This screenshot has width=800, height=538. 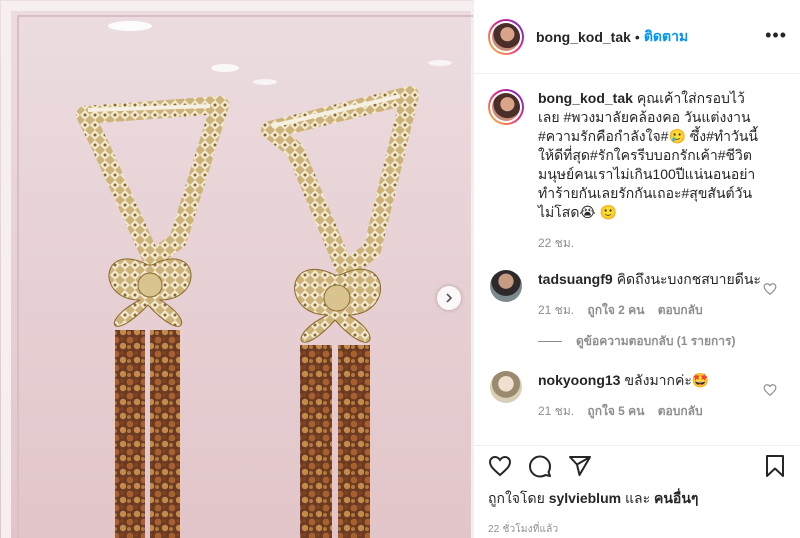 I want to click on comment-text: ขลังมากค่ะ🤩, so click(x=667, y=380).